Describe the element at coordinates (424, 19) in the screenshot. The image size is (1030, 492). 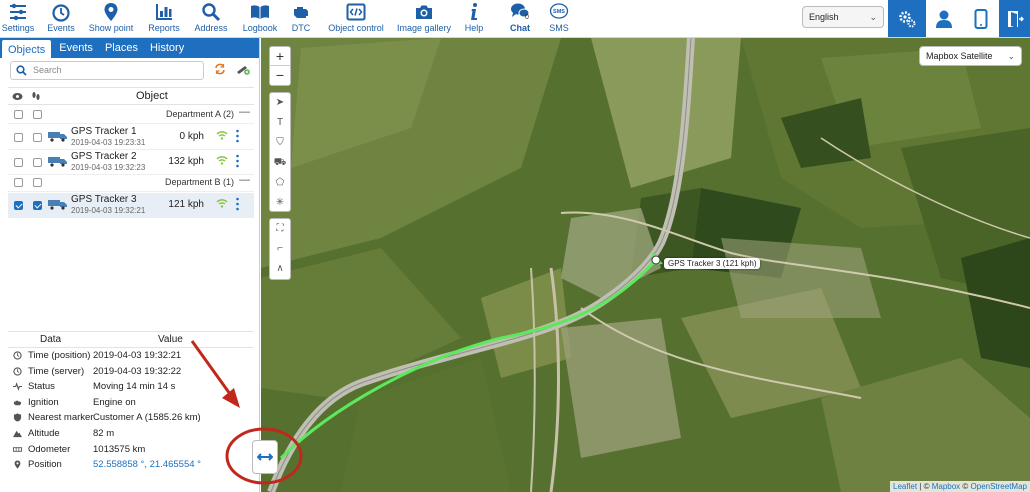
I see `image-gallery-button: Image gallery` at that location.